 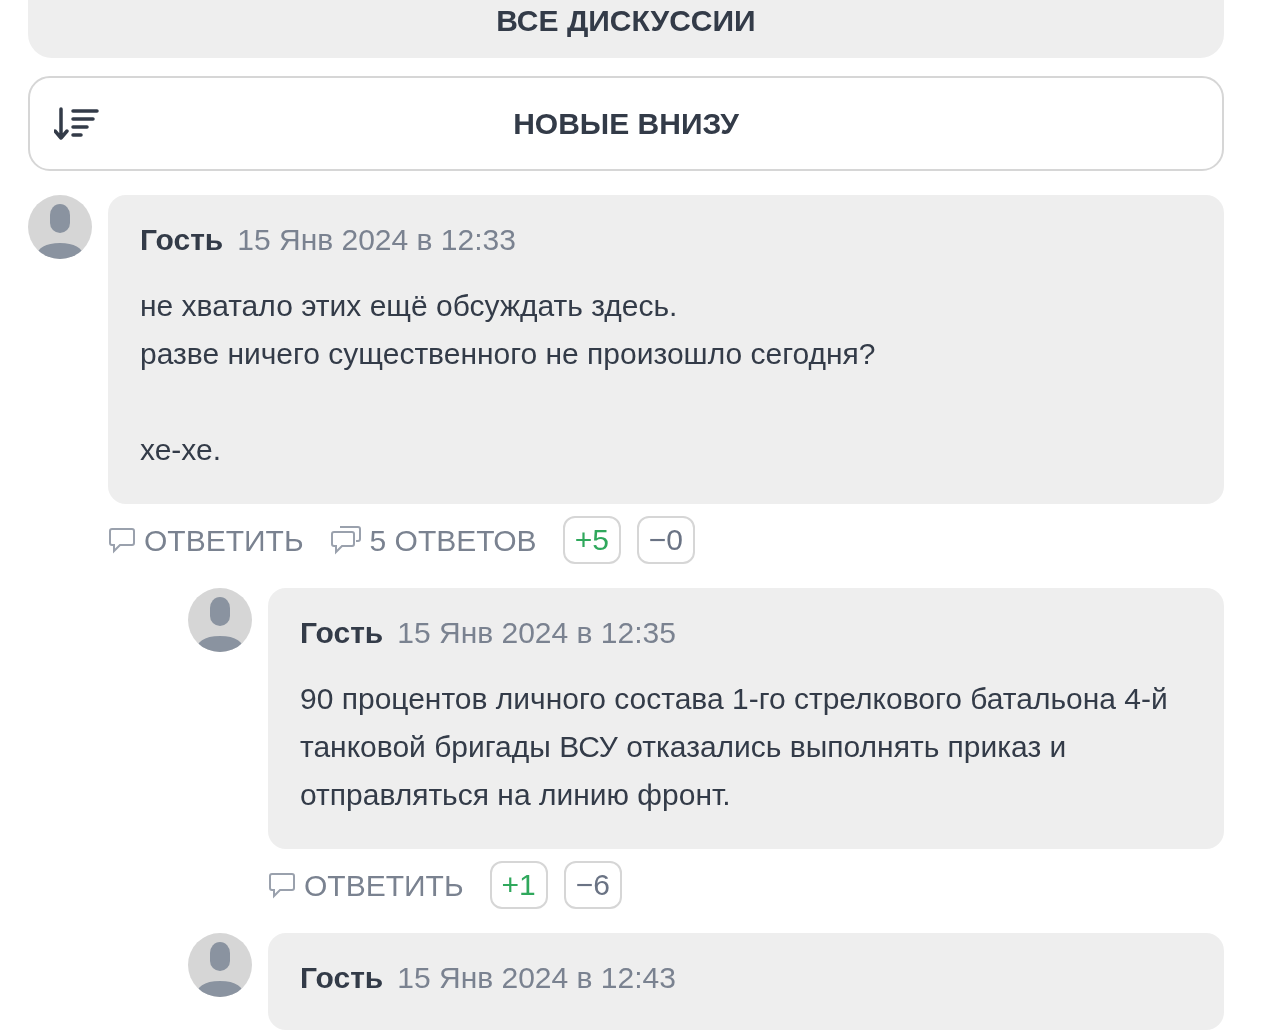 What do you see at coordinates (181, 450) in the screenshot?
I see `comment-text: хе-хе.` at bounding box center [181, 450].